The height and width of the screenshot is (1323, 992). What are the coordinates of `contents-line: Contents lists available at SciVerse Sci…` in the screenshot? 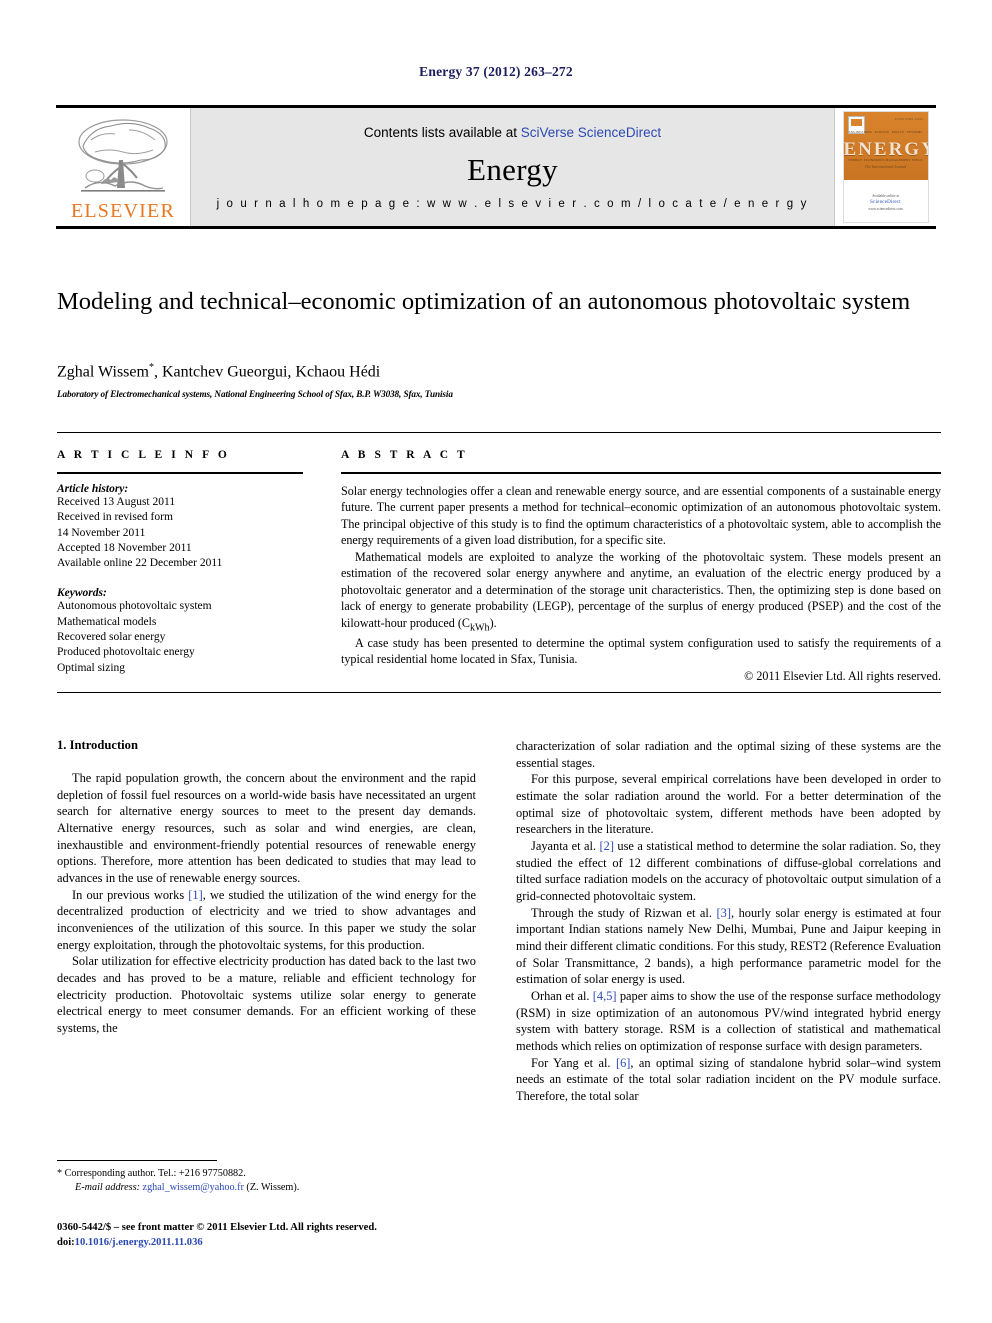 It's located at (512, 132).